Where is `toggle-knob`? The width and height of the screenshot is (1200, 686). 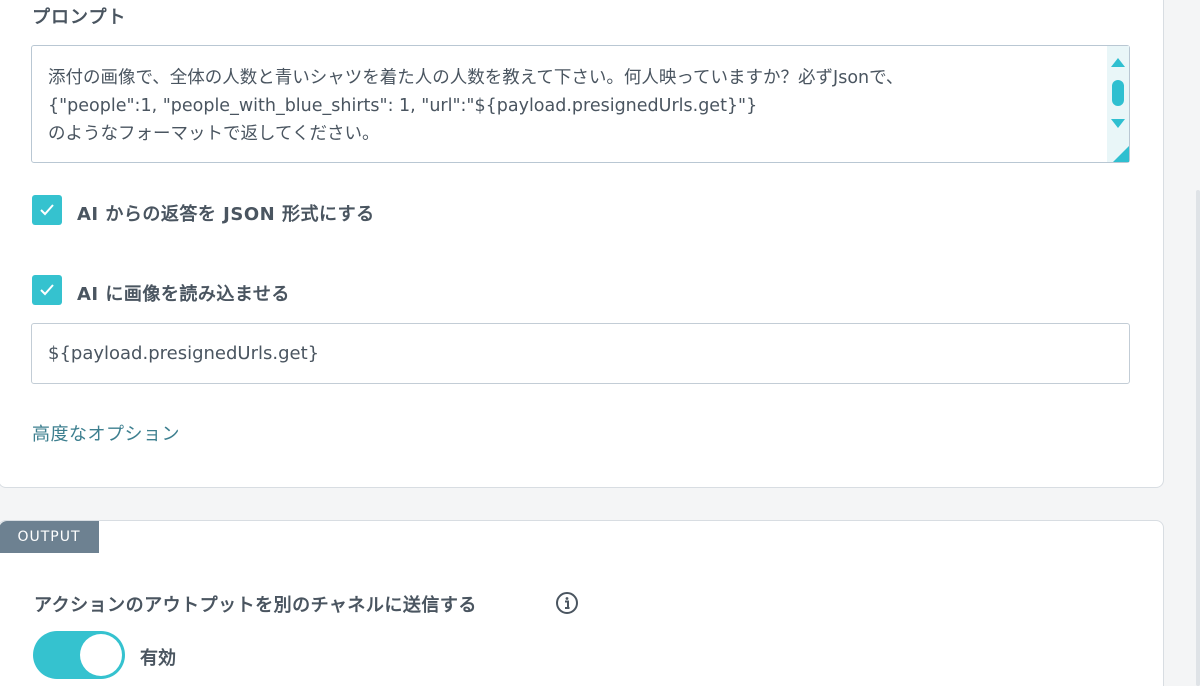 toggle-knob is located at coordinates (101, 655).